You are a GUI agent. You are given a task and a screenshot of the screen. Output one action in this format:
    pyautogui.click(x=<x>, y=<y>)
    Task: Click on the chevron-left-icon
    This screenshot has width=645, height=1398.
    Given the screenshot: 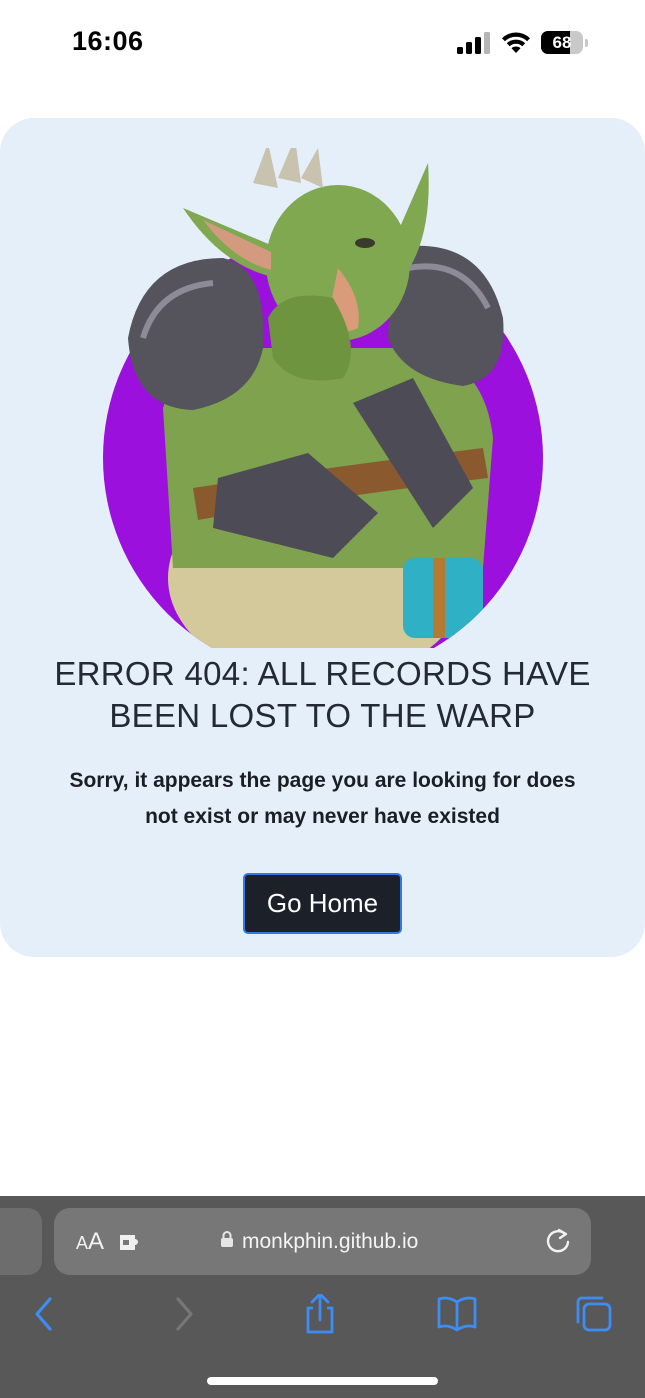 What is the action you would take?
    pyautogui.click(x=44, y=1314)
    